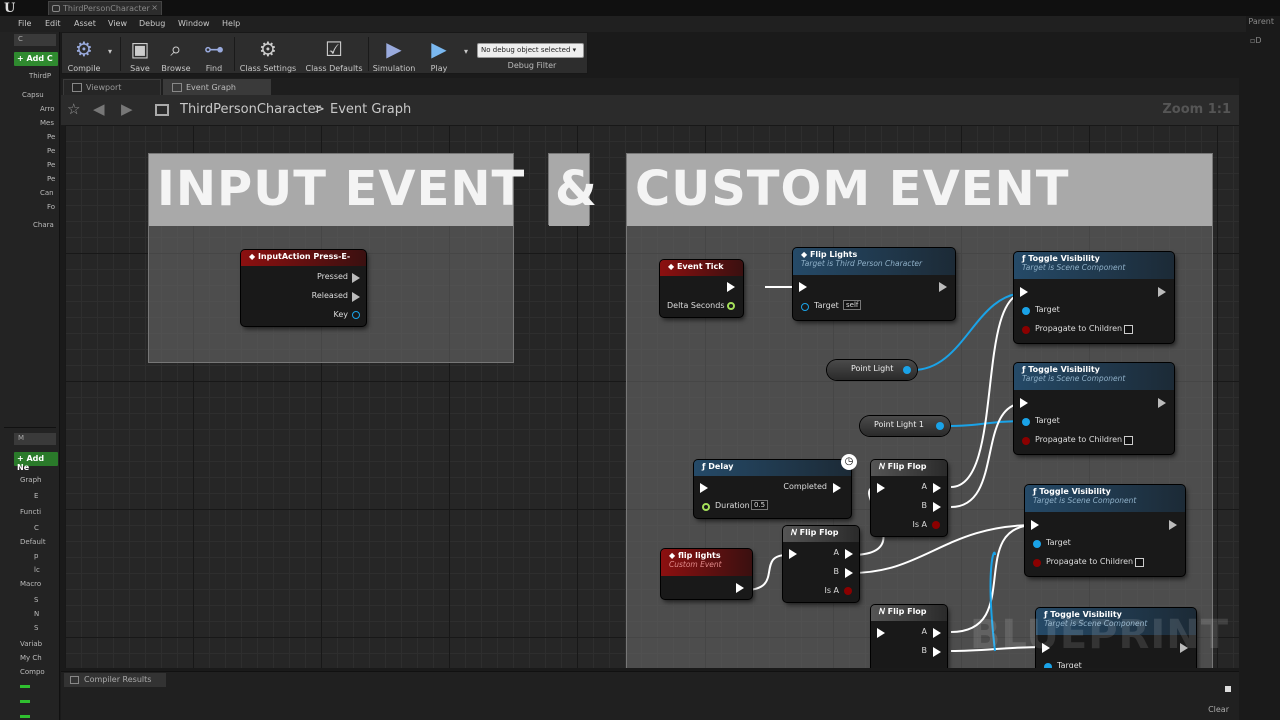 The image size is (1280, 720). I want to click on delay-node: ƒ Delay ◷ Completed Duration 0.5, so click(775, 486).